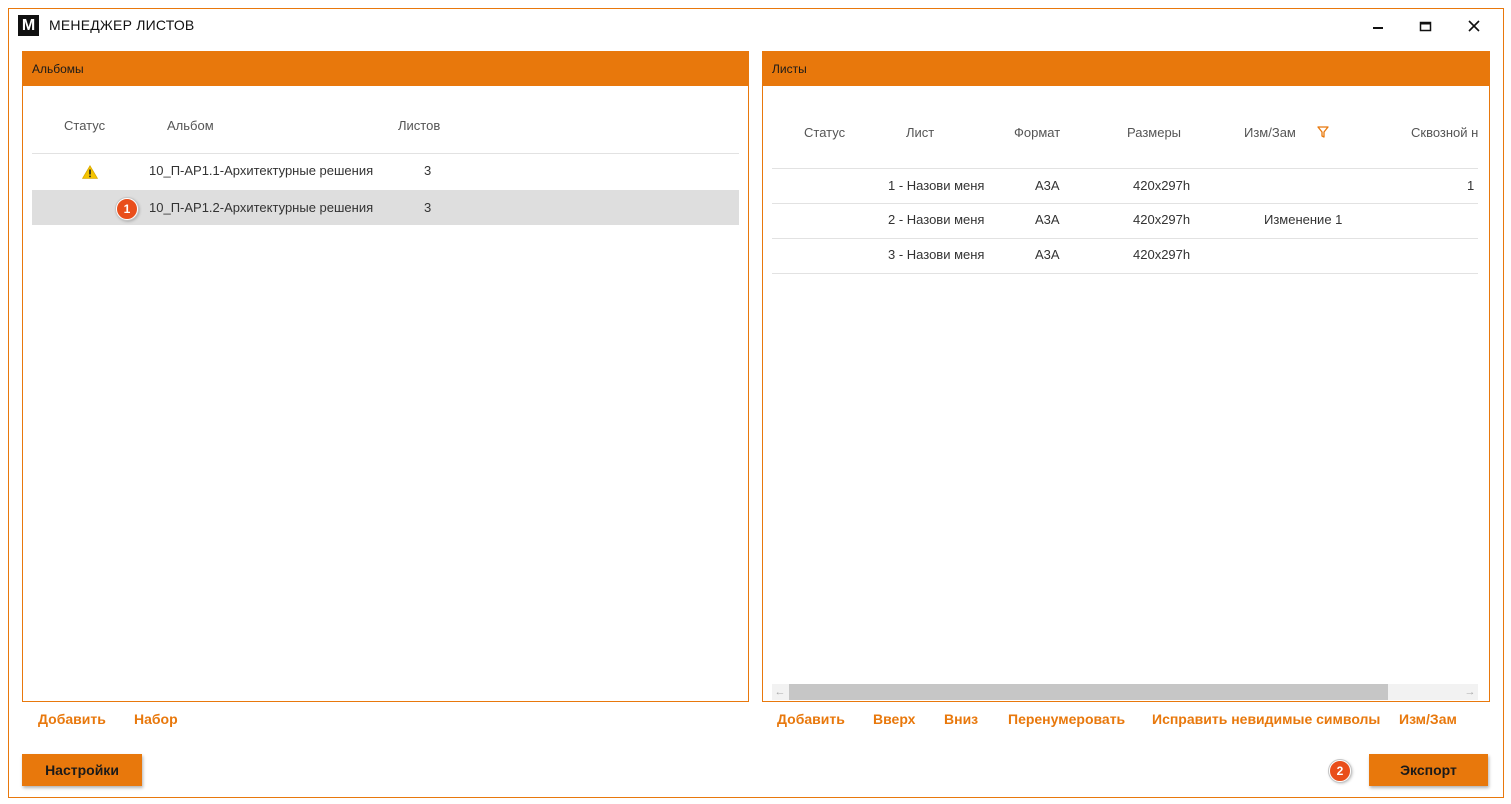 The width and height of the screenshot is (1511, 804). What do you see at coordinates (1125, 273) in the screenshot?
I see `row-divider` at bounding box center [1125, 273].